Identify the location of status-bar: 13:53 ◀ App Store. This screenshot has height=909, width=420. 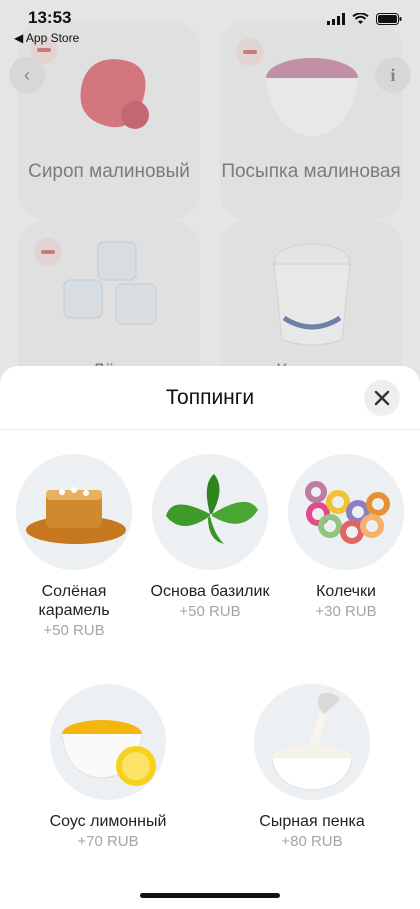
(210, 24).